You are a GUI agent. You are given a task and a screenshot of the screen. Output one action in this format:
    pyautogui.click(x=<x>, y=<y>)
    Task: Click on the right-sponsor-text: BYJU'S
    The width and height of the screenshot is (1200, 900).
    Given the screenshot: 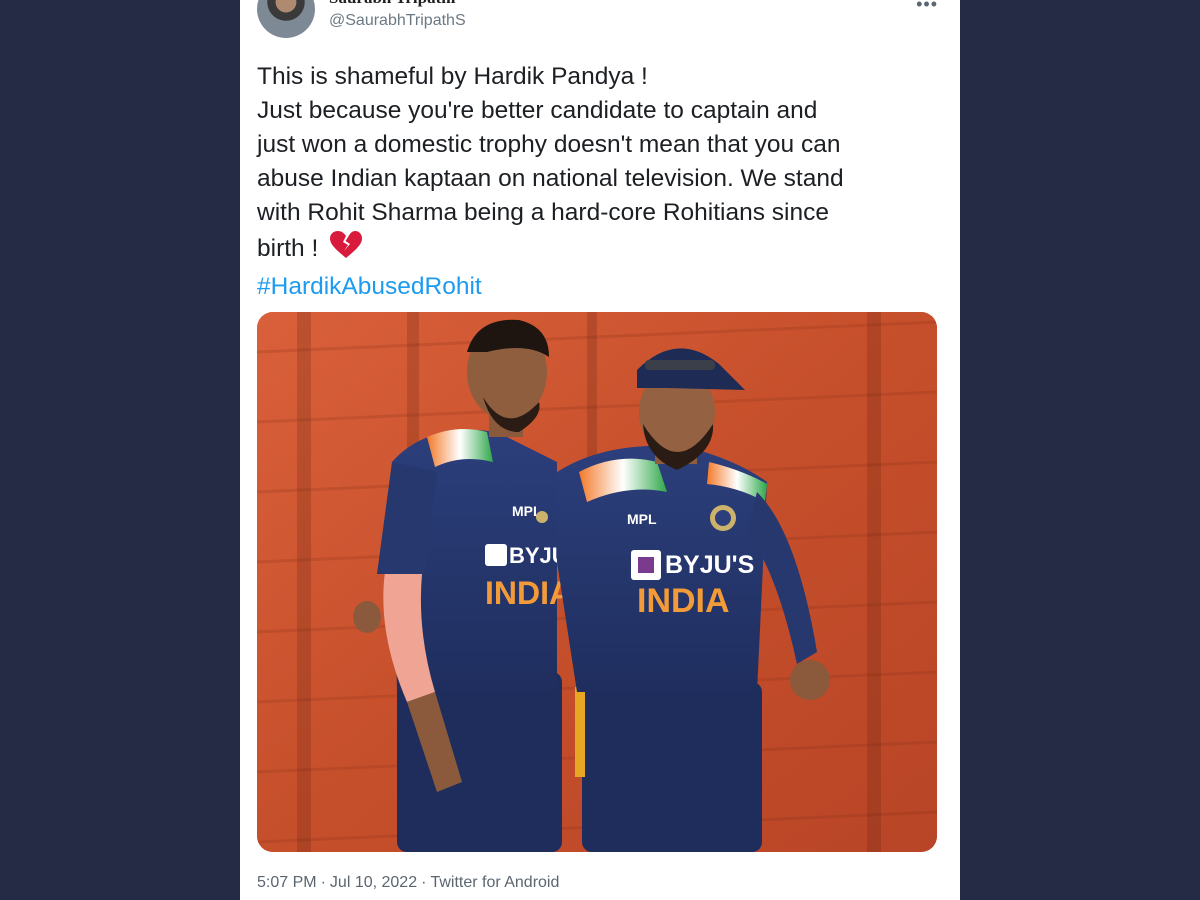 What is the action you would take?
    pyautogui.click(x=709, y=565)
    